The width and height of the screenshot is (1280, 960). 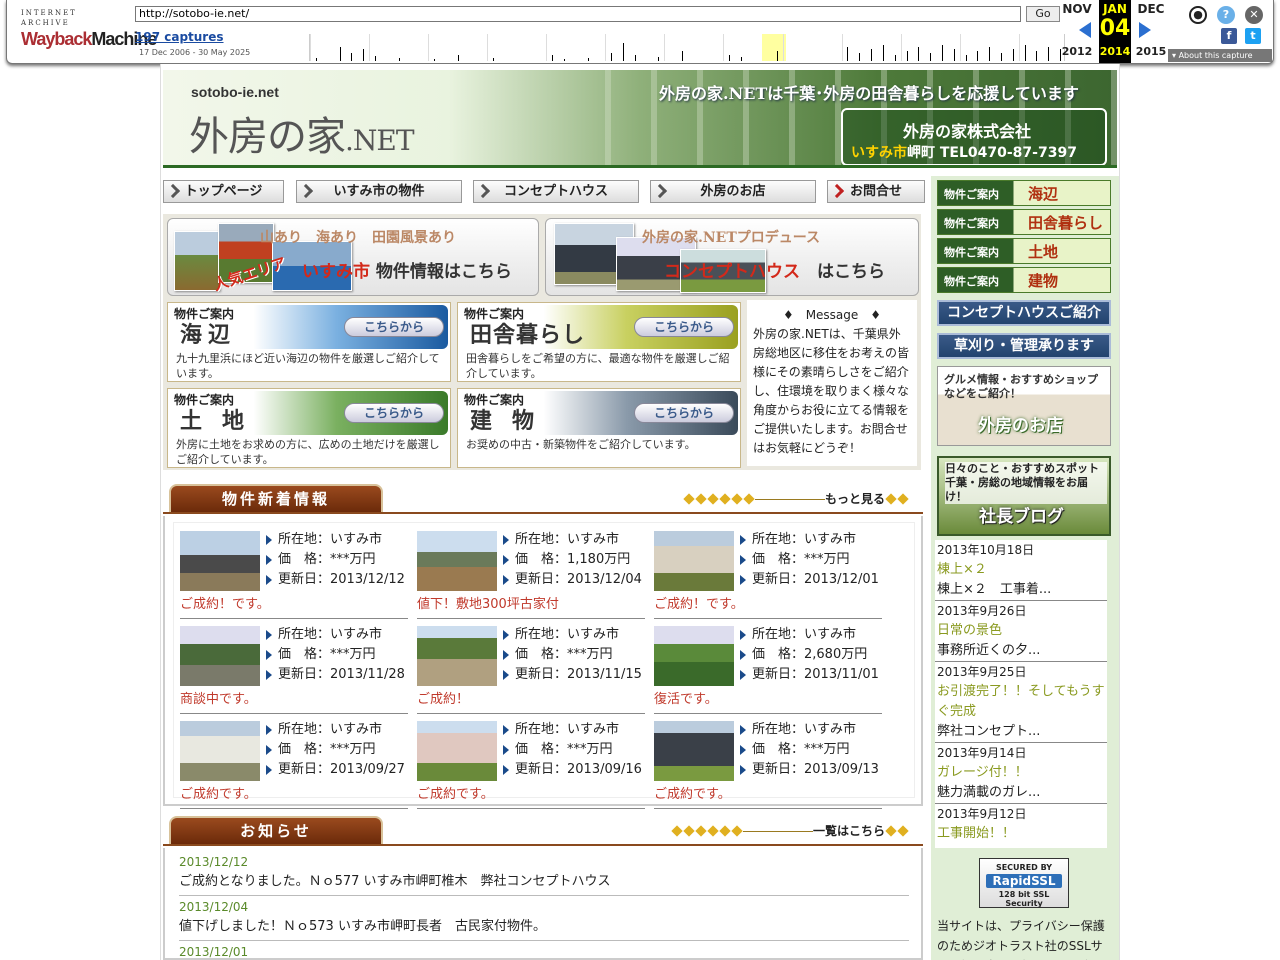 What do you see at coordinates (599, 428) in the screenshot?
I see `category-tatemono: 物件ご案内 建物 こちらから お奨めの中古・新築物件をご紹介しています。` at bounding box center [599, 428].